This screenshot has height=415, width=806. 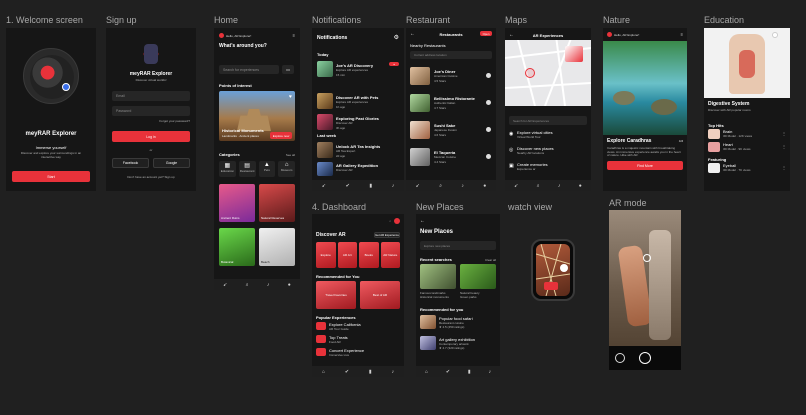 I want to click on category-label: Restaurant, so click(x=247, y=171).